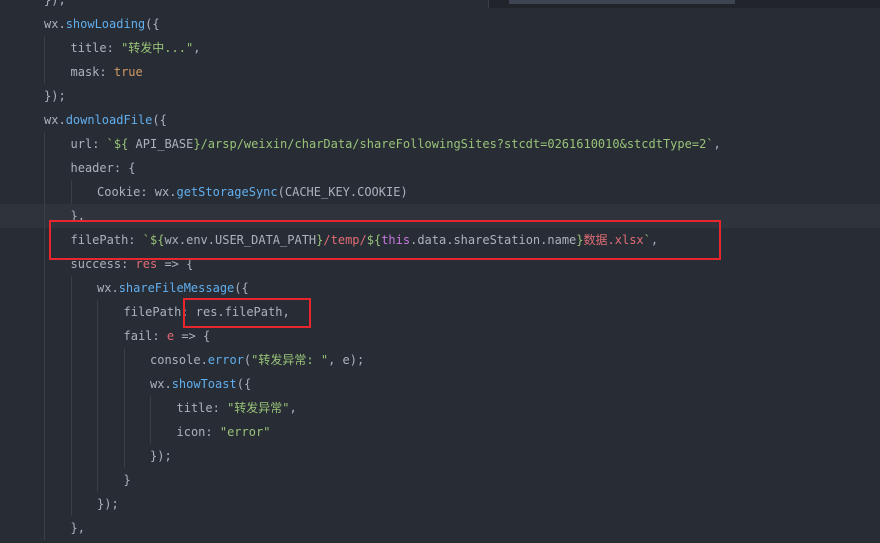 Image resolution: width=880 pixels, height=543 pixels. I want to click on code-token: : wx., so click(158, 192).